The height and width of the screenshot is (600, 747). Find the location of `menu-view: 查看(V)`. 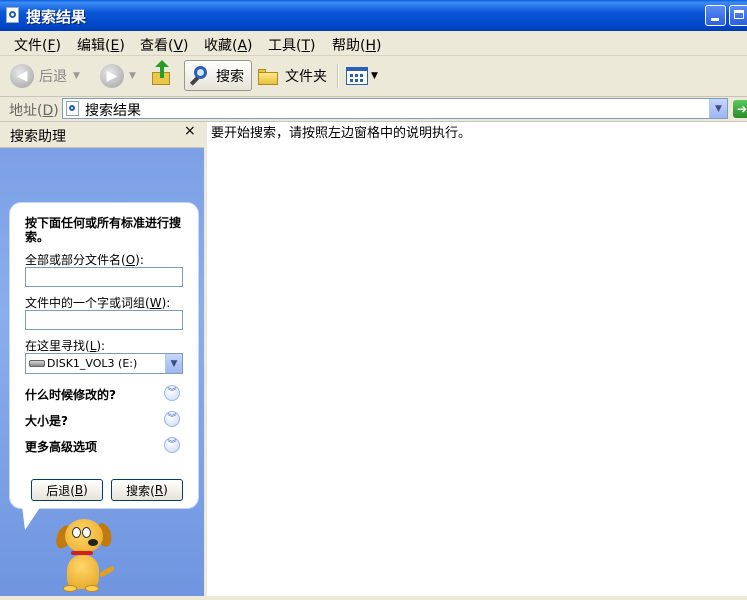

menu-view: 查看(V) is located at coordinates (164, 45).